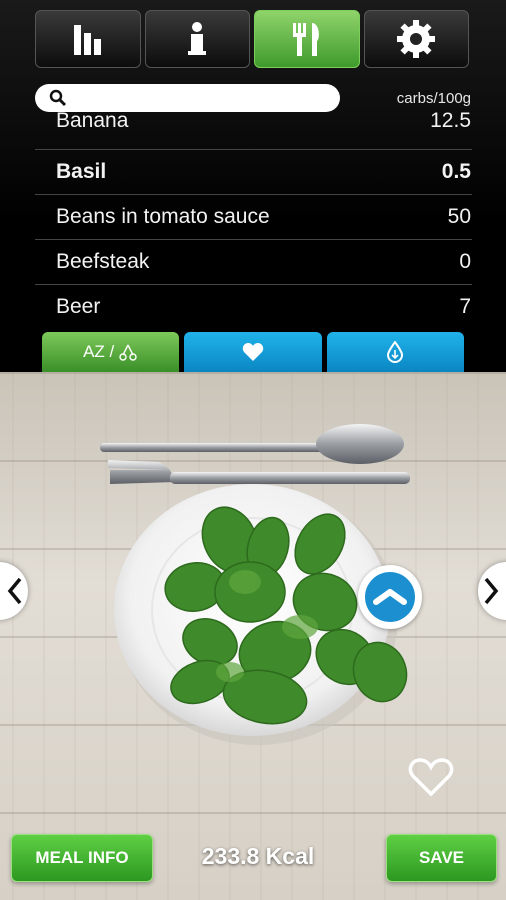  What do you see at coordinates (78, 306) in the screenshot?
I see `food-name: Beer` at bounding box center [78, 306].